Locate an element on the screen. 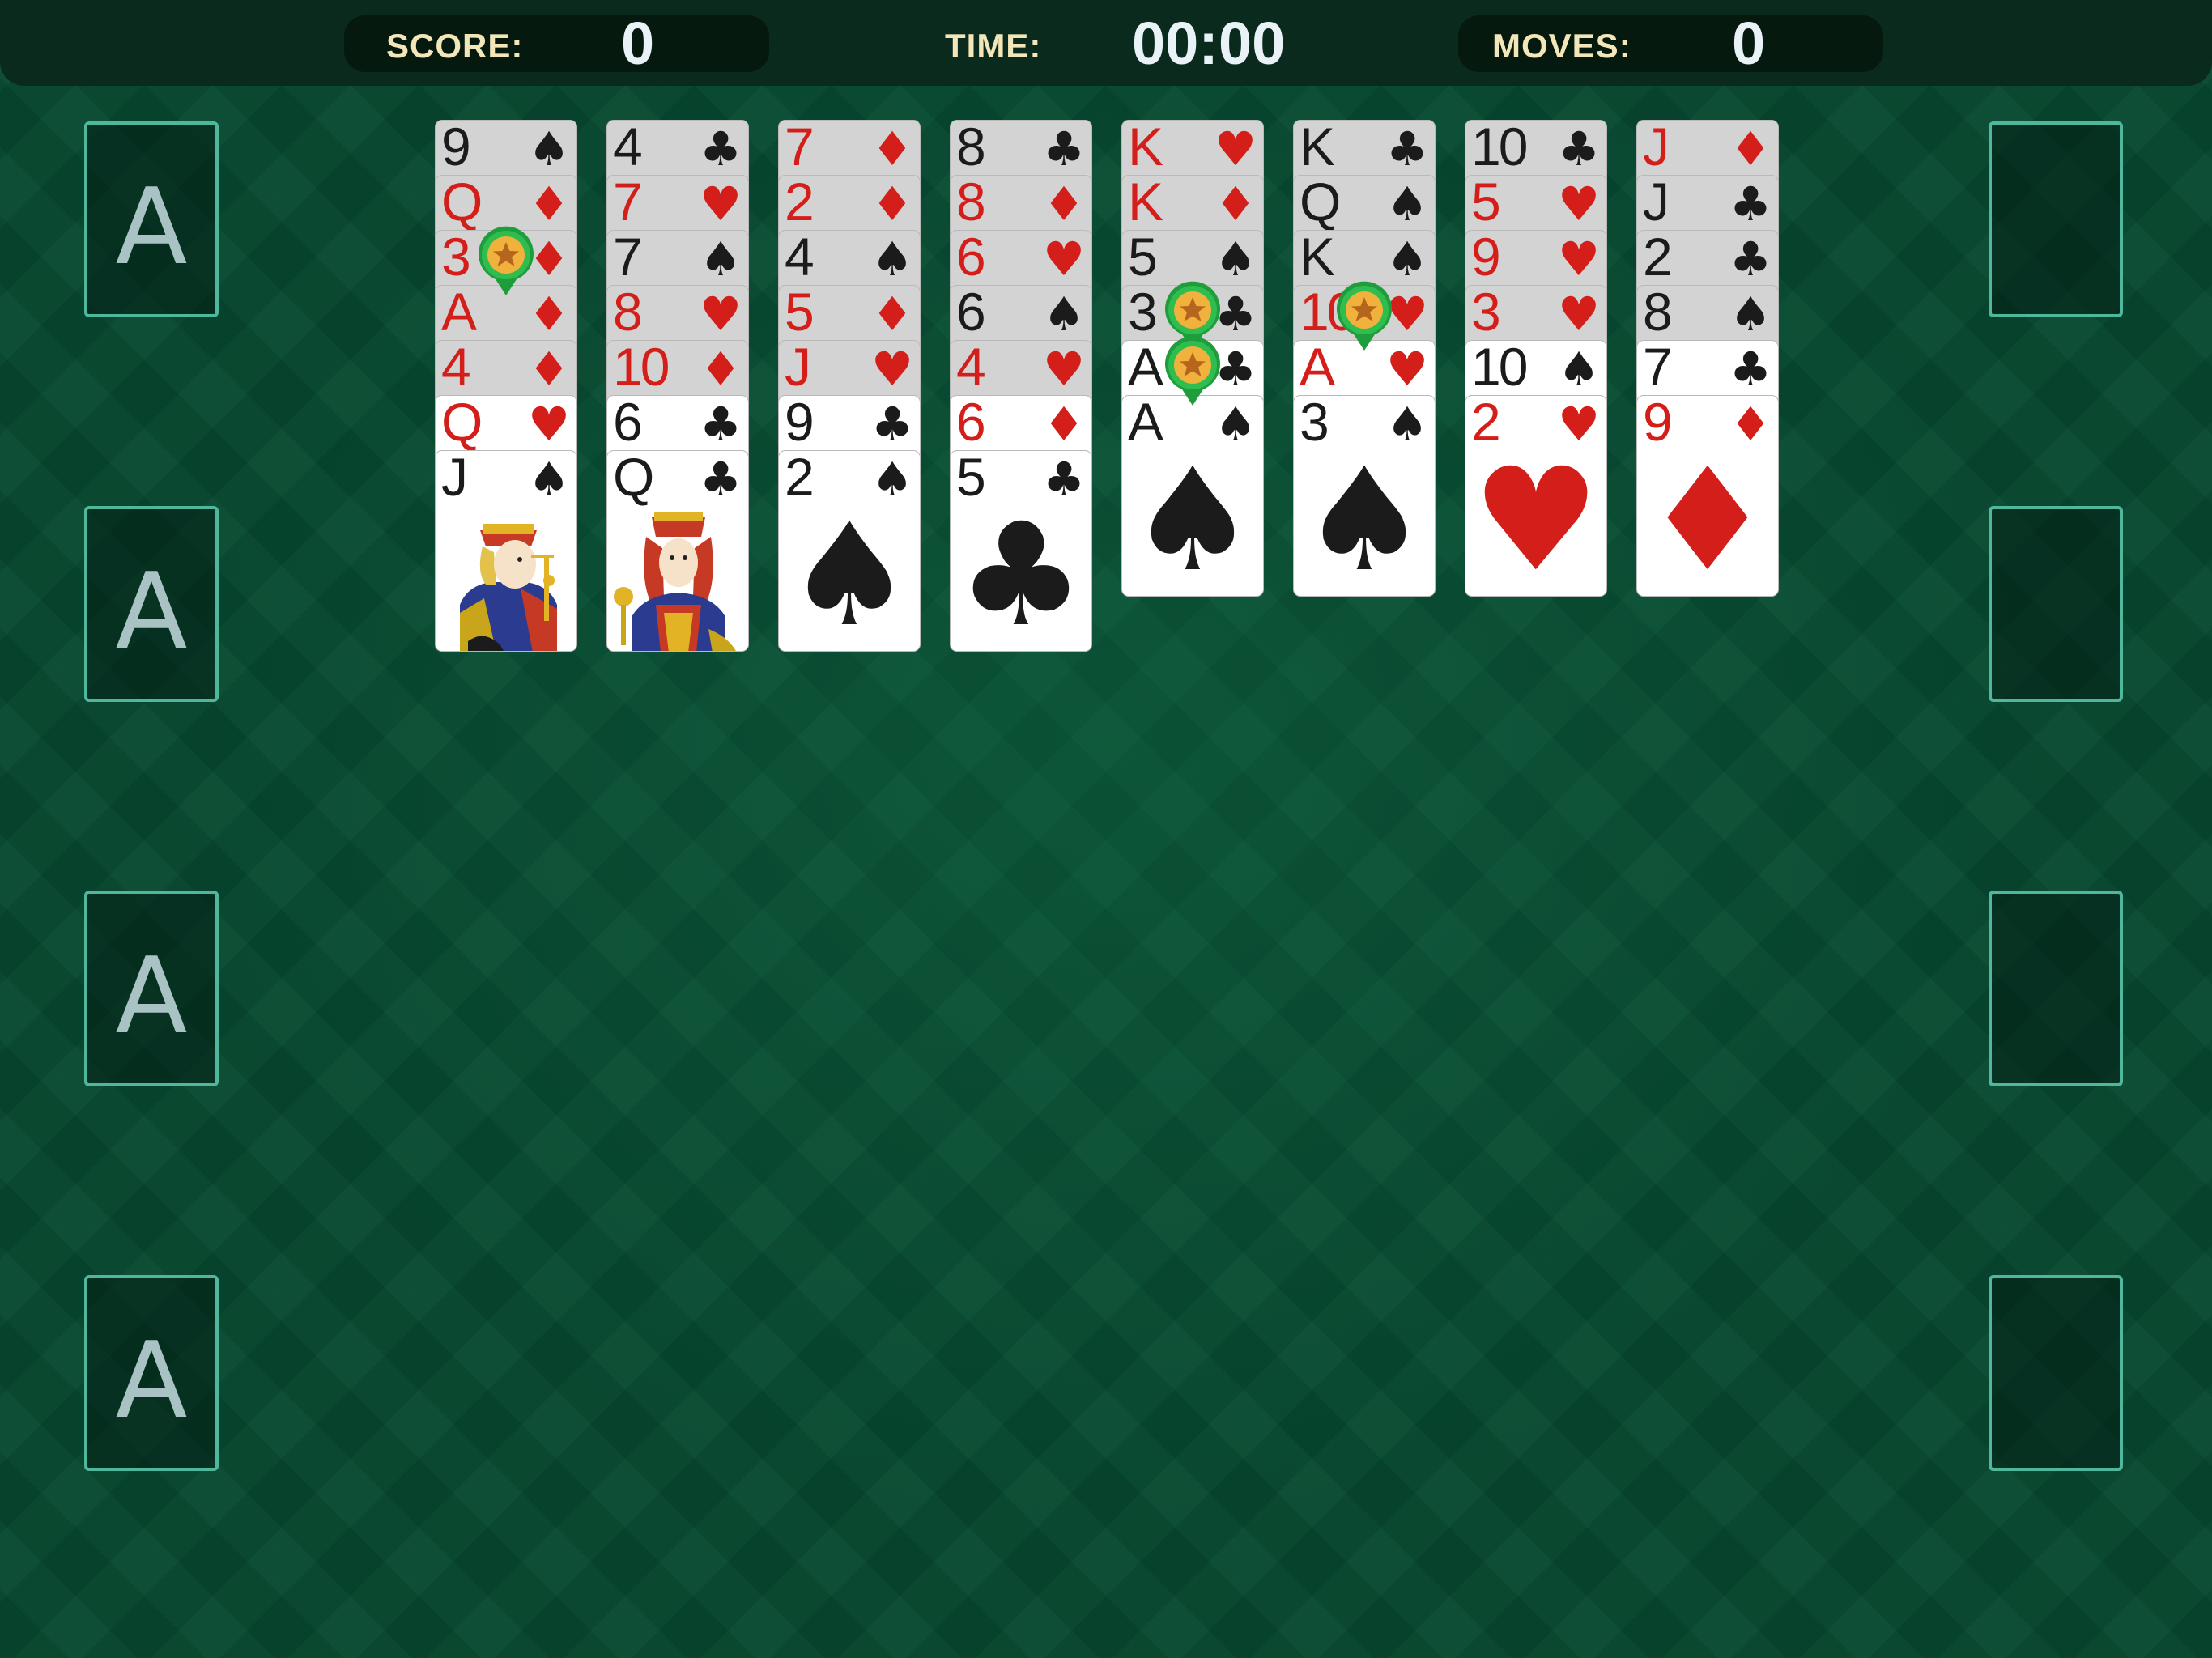 The width and height of the screenshot is (2212, 1658). playing-card: 9 ♦ ♦ is located at coordinates (1708, 496).